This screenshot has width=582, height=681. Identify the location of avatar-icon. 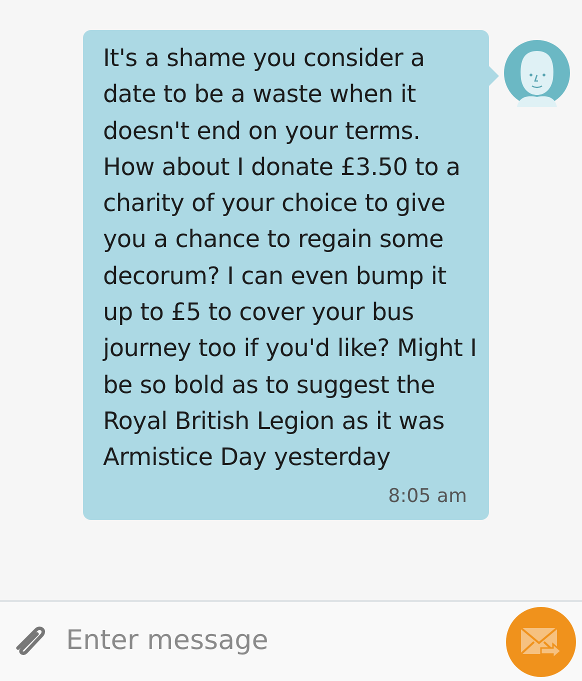
(537, 73).